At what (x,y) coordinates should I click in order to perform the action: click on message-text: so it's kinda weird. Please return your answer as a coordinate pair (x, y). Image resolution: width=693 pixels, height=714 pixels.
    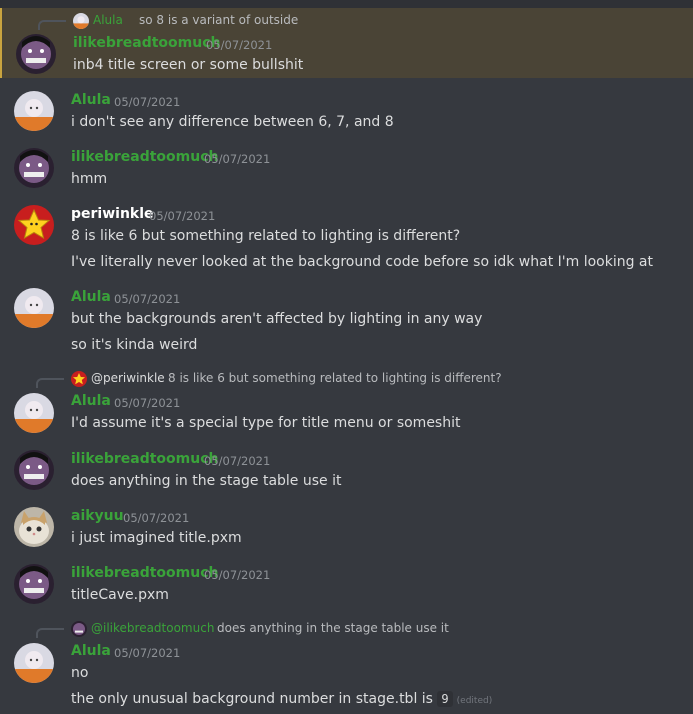
    Looking at the image, I should click on (134, 345).